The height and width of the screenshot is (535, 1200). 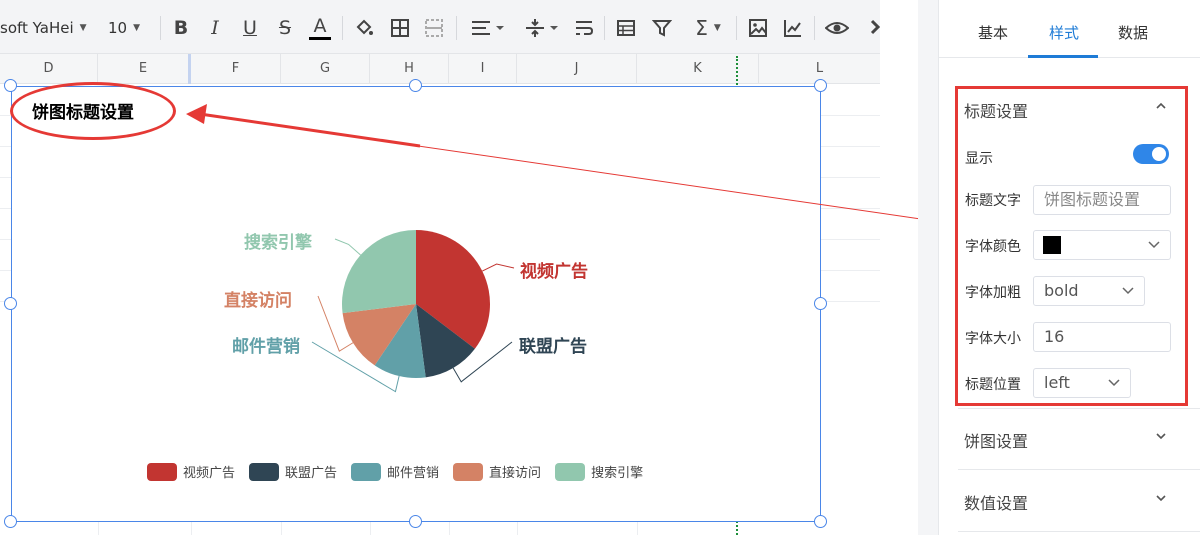 What do you see at coordinates (209, 473) in the screenshot?
I see `legend-label: 视频广告` at bounding box center [209, 473].